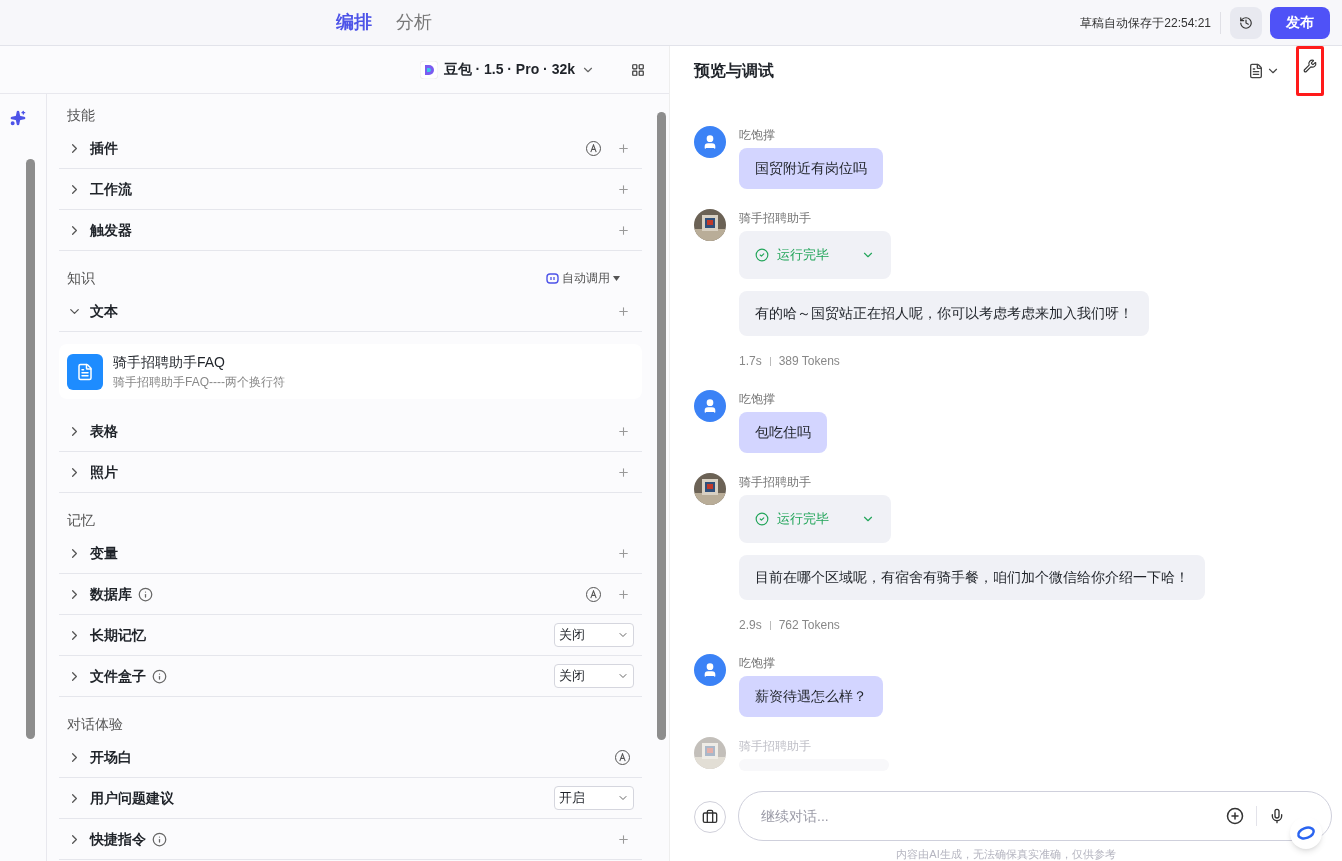 This screenshot has height=861, width=1342. I want to click on wrench-button, so click(1310, 71).